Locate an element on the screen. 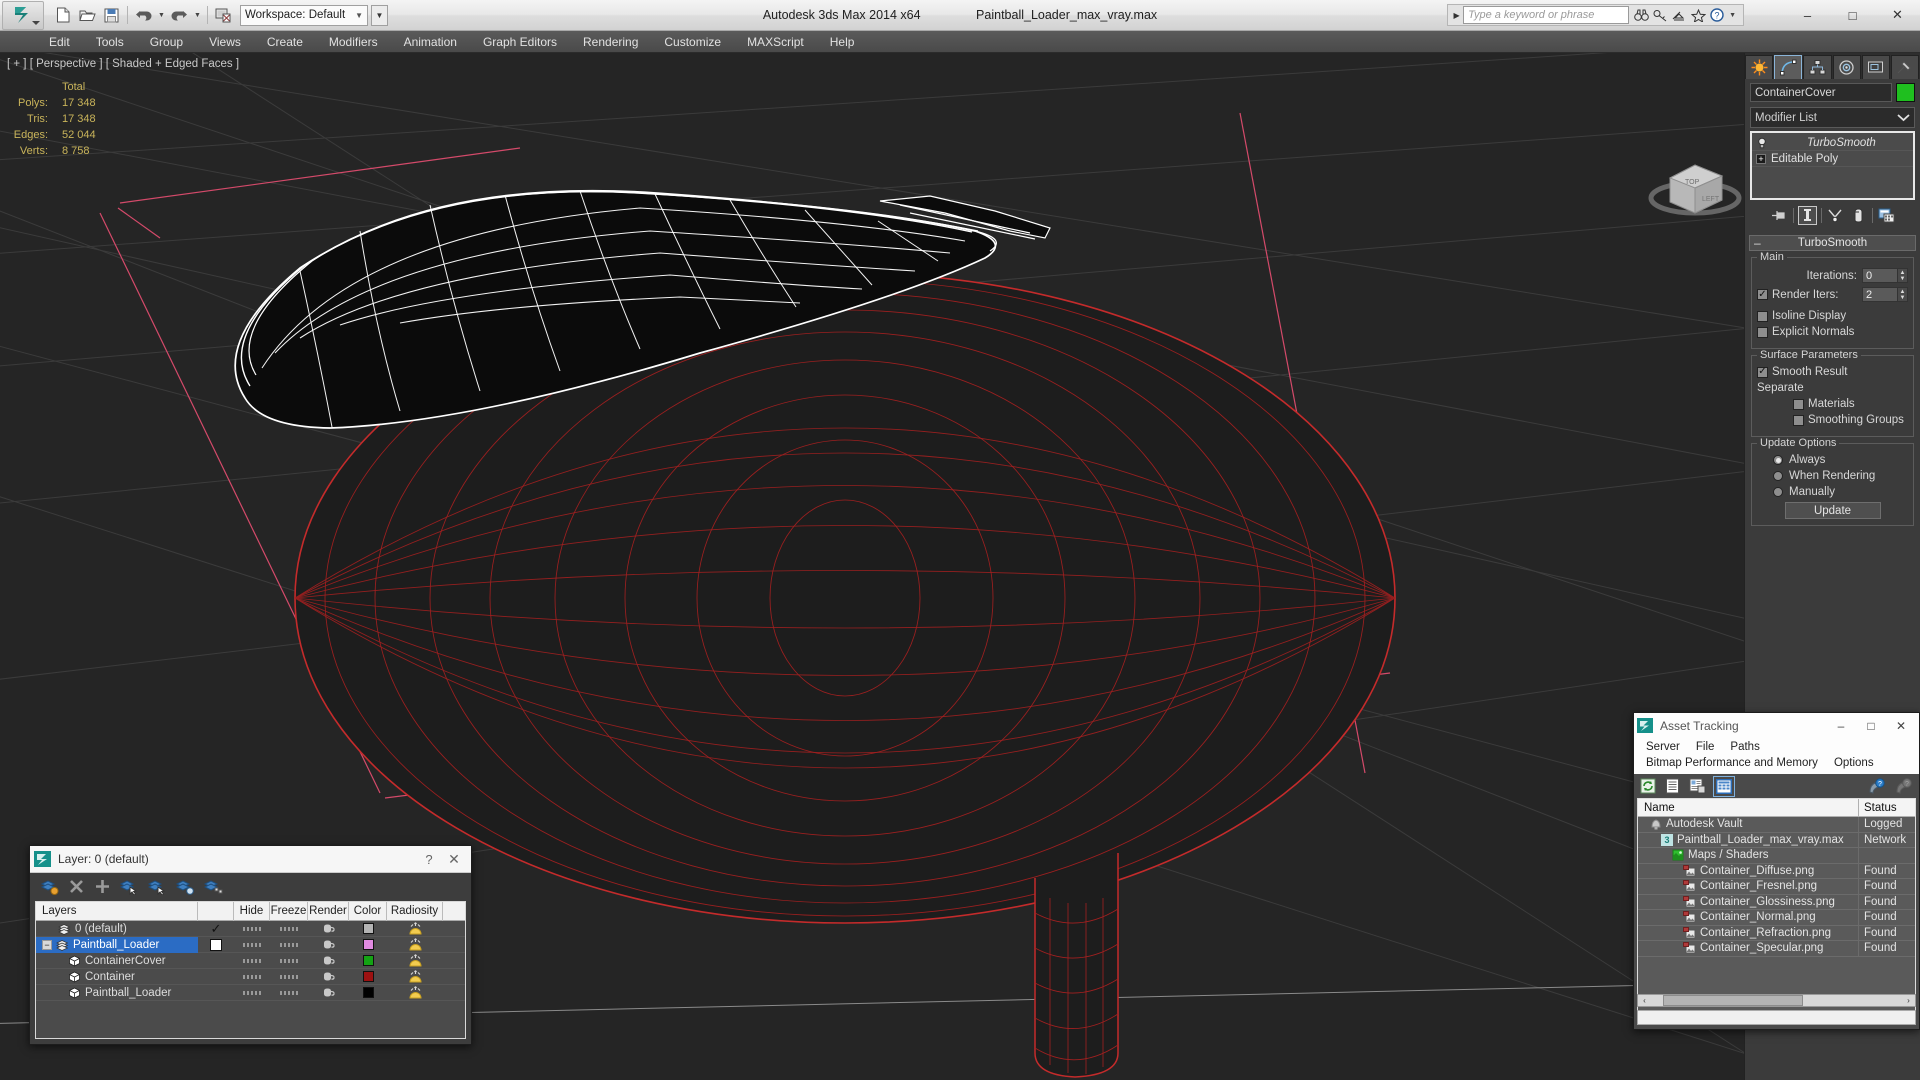 The height and width of the screenshot is (1080, 1920). layer-row-name-cell: ContainerCover is located at coordinates (117, 961).